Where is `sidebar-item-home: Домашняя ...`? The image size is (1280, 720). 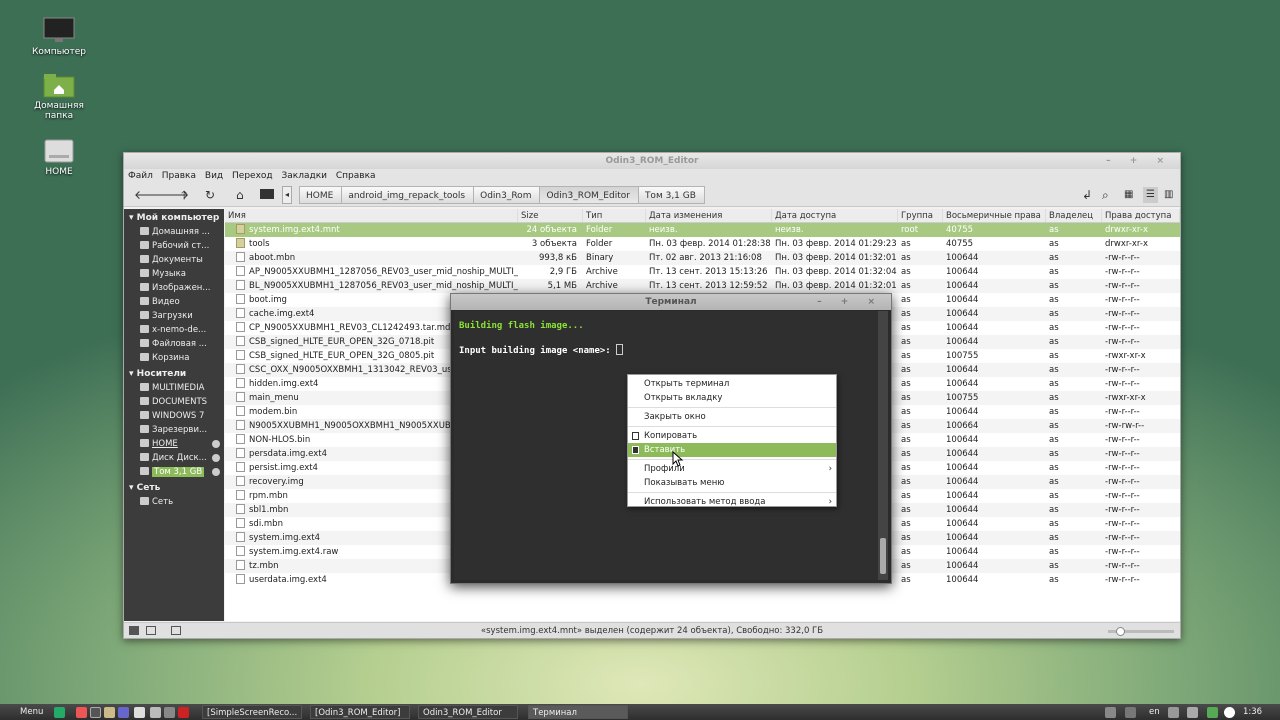 sidebar-item-home: Домашняя ... is located at coordinates (174, 232).